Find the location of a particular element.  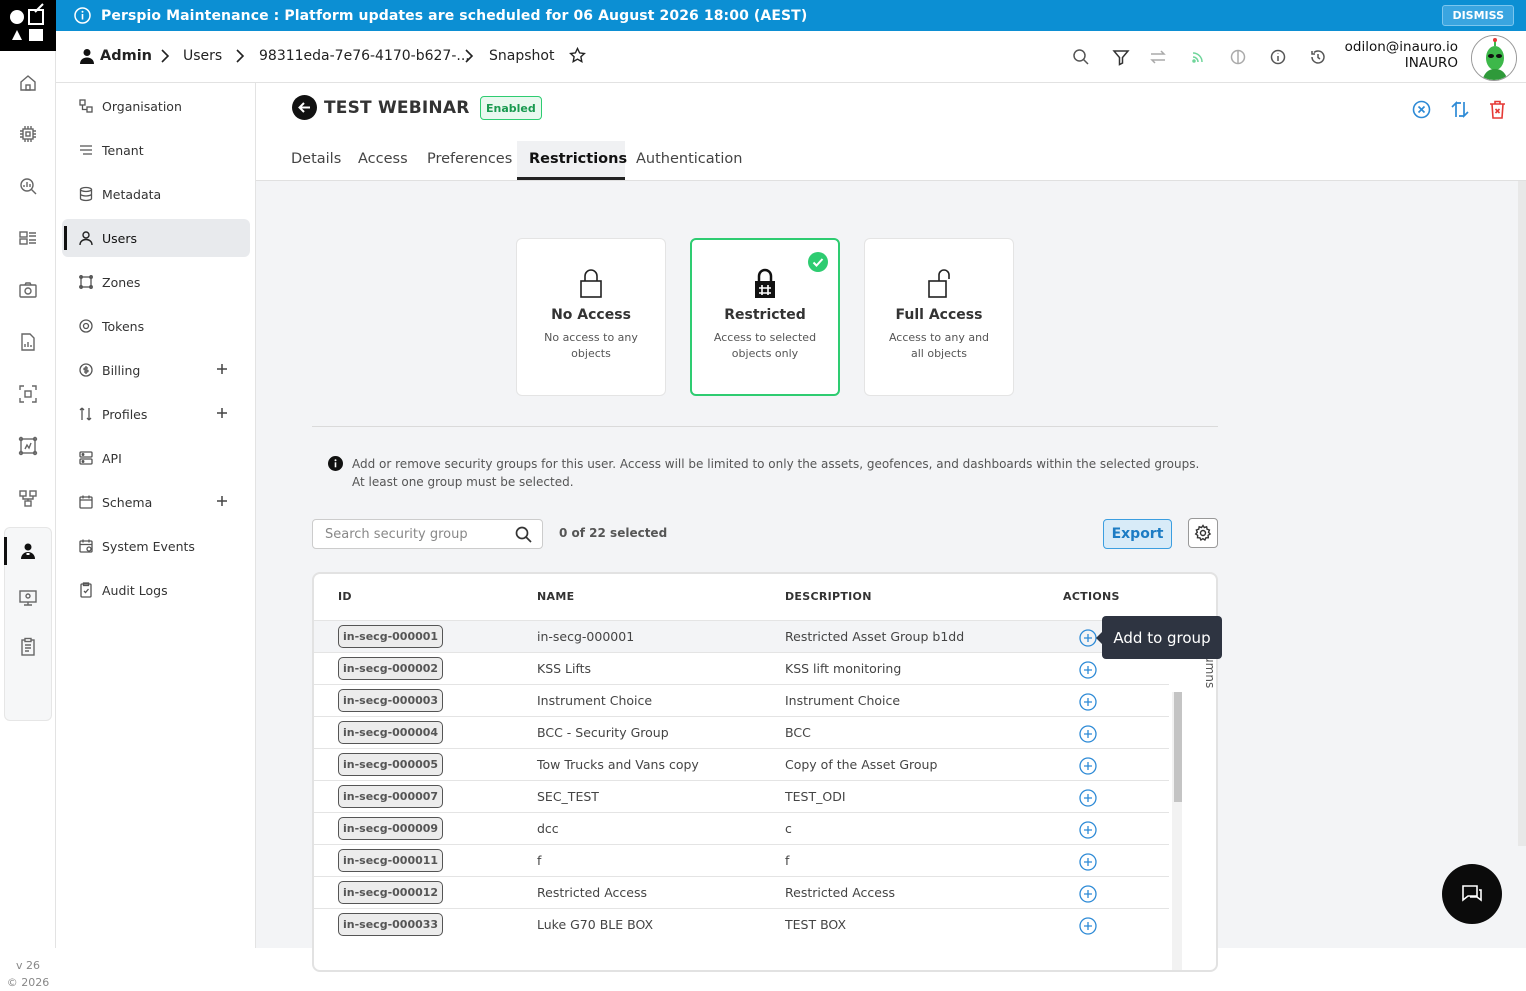

delete-icon is located at coordinates (1497, 109).